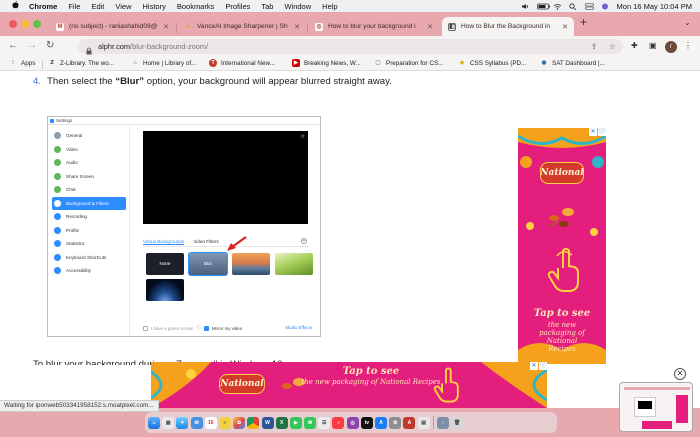 The width and height of the screenshot is (700, 437). What do you see at coordinates (43, 6) in the screenshot?
I see `menu-app-name: Chrome` at bounding box center [43, 6].